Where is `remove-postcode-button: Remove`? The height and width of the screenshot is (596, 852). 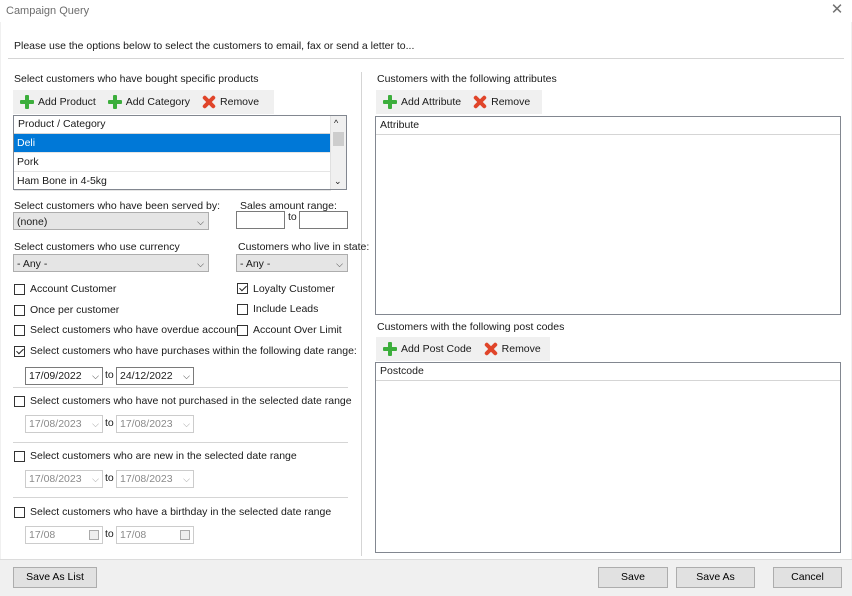 remove-postcode-button: Remove is located at coordinates (512, 349).